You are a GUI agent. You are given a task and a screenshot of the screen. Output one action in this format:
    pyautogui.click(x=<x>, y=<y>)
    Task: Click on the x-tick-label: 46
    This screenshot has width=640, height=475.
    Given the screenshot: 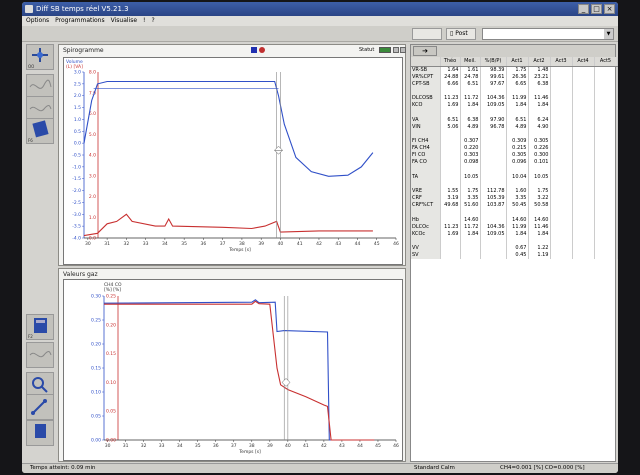 What is the action you would take?
    pyautogui.click(x=396, y=446)
    